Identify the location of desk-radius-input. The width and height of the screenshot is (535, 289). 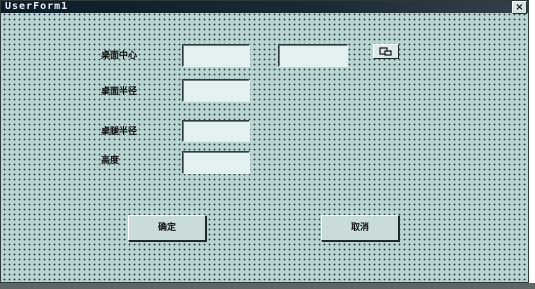
(216, 90).